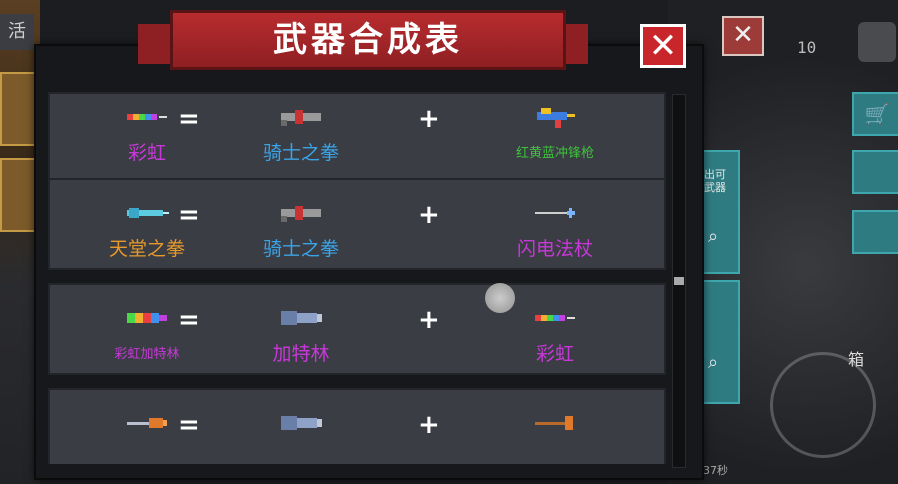  Describe the element at coordinates (715, 181) in the screenshot. I see `drop-weapon-label: 出可武器` at that location.